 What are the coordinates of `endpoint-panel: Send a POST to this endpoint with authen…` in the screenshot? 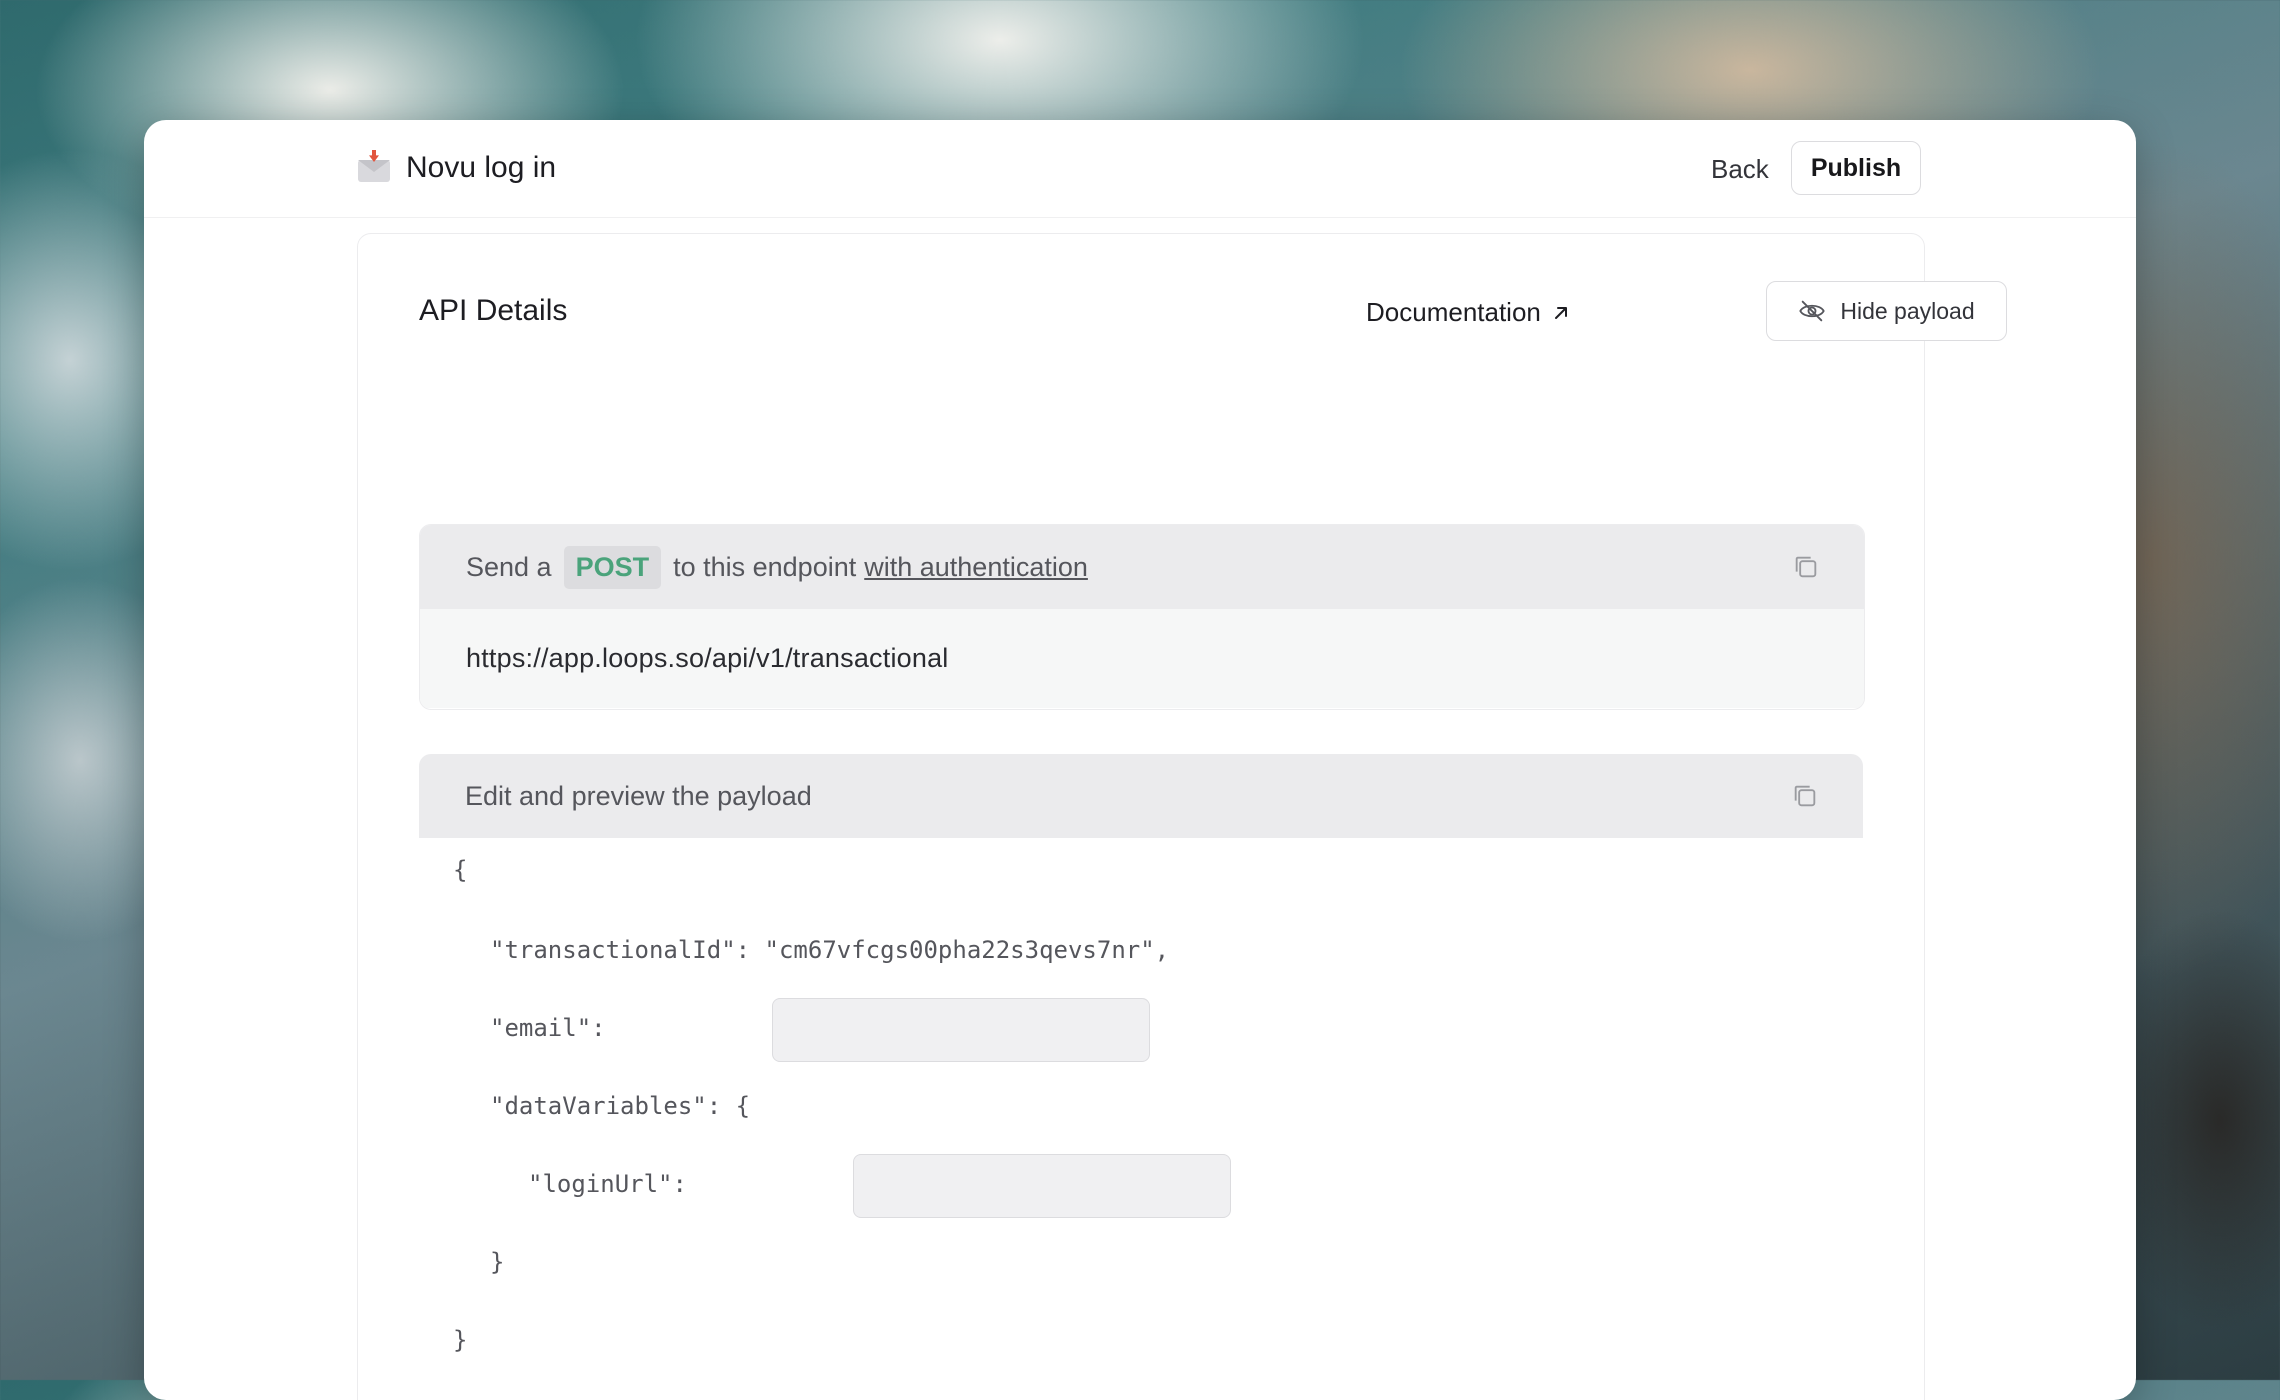 It's located at (1142, 617).